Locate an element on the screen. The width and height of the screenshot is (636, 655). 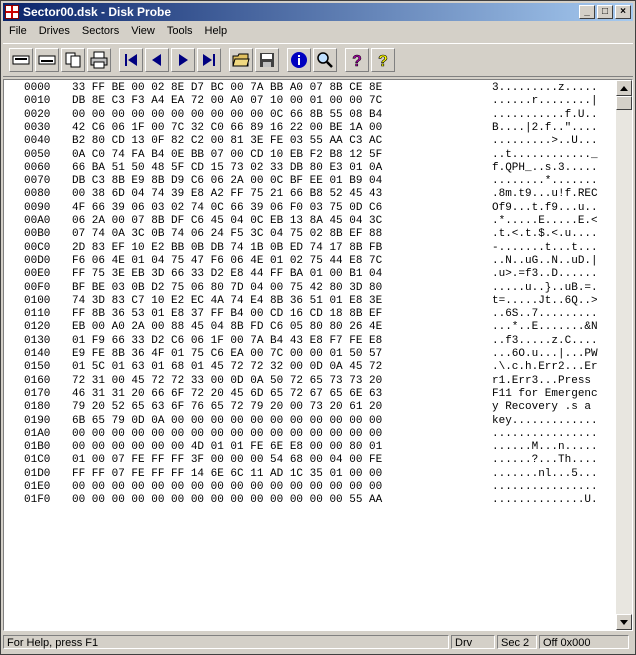
scroll-up-button is located at coordinates (624, 88).